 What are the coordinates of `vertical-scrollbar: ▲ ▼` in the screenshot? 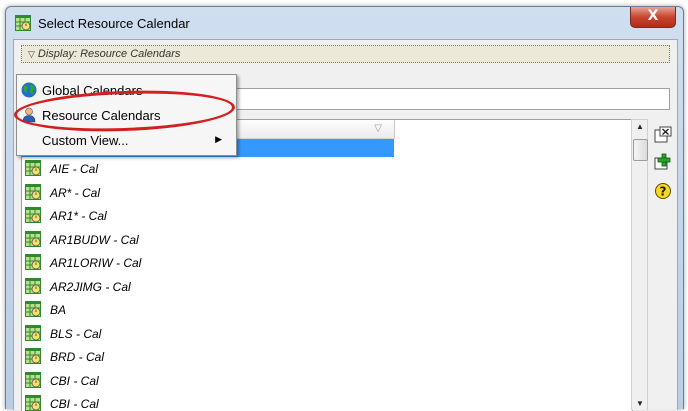 It's located at (639, 264).